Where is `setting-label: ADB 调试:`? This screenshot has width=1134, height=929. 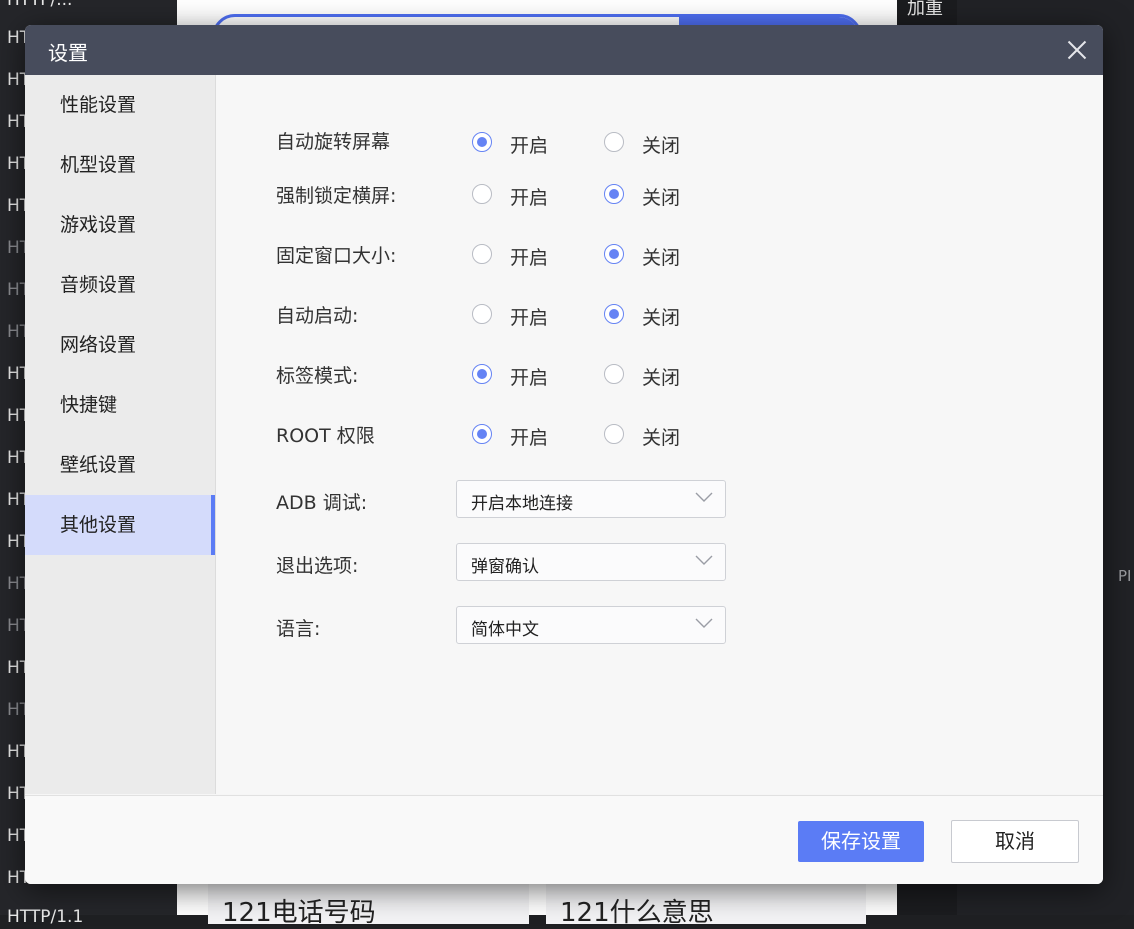 setting-label: ADB 调试: is located at coordinates (322, 503).